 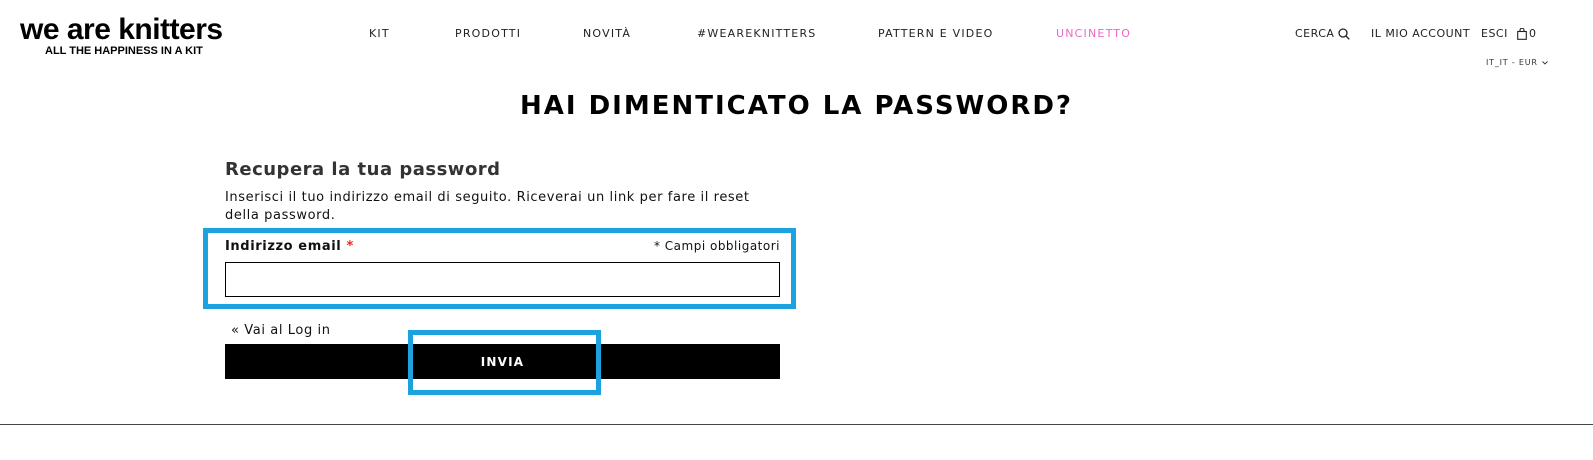 I want to click on section-title: Recupera la tua password, so click(x=363, y=169).